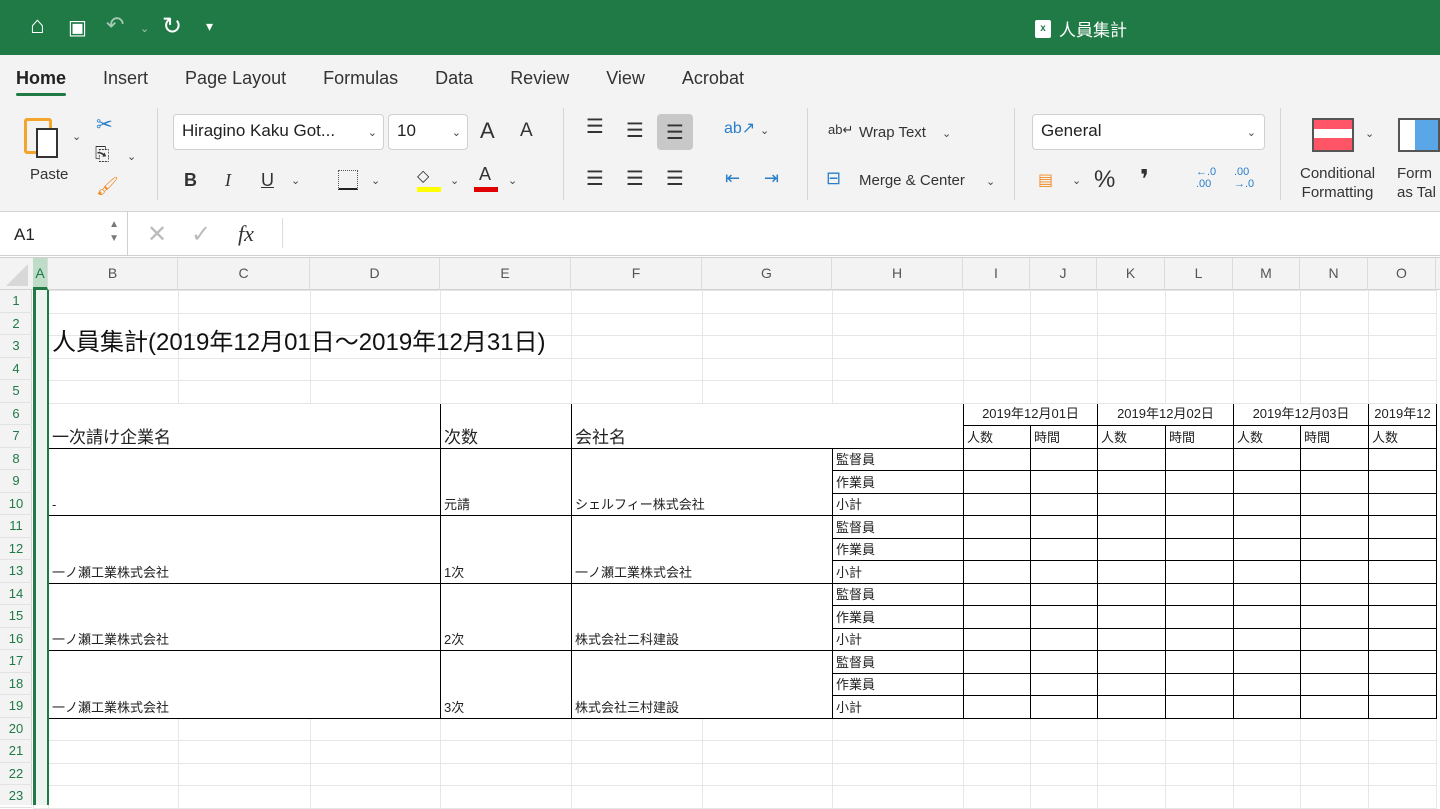 The width and height of the screenshot is (1440, 809). Describe the element at coordinates (115, 25) in the screenshot. I see `undo-icon: ↶` at that location.